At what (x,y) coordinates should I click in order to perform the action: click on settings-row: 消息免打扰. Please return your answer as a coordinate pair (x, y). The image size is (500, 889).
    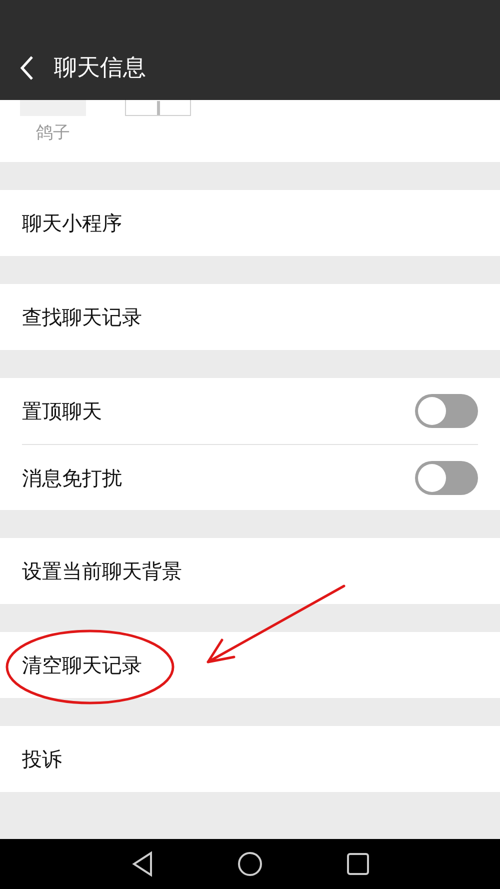
    Looking at the image, I should click on (250, 477).